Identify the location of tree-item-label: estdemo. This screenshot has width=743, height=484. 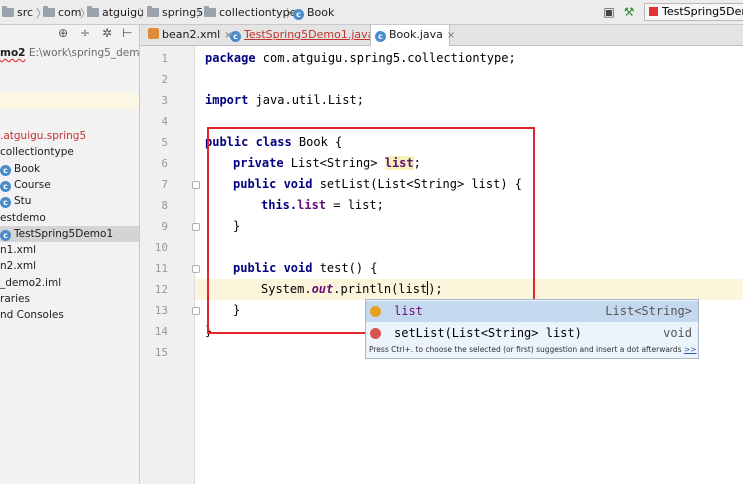
(23, 217).